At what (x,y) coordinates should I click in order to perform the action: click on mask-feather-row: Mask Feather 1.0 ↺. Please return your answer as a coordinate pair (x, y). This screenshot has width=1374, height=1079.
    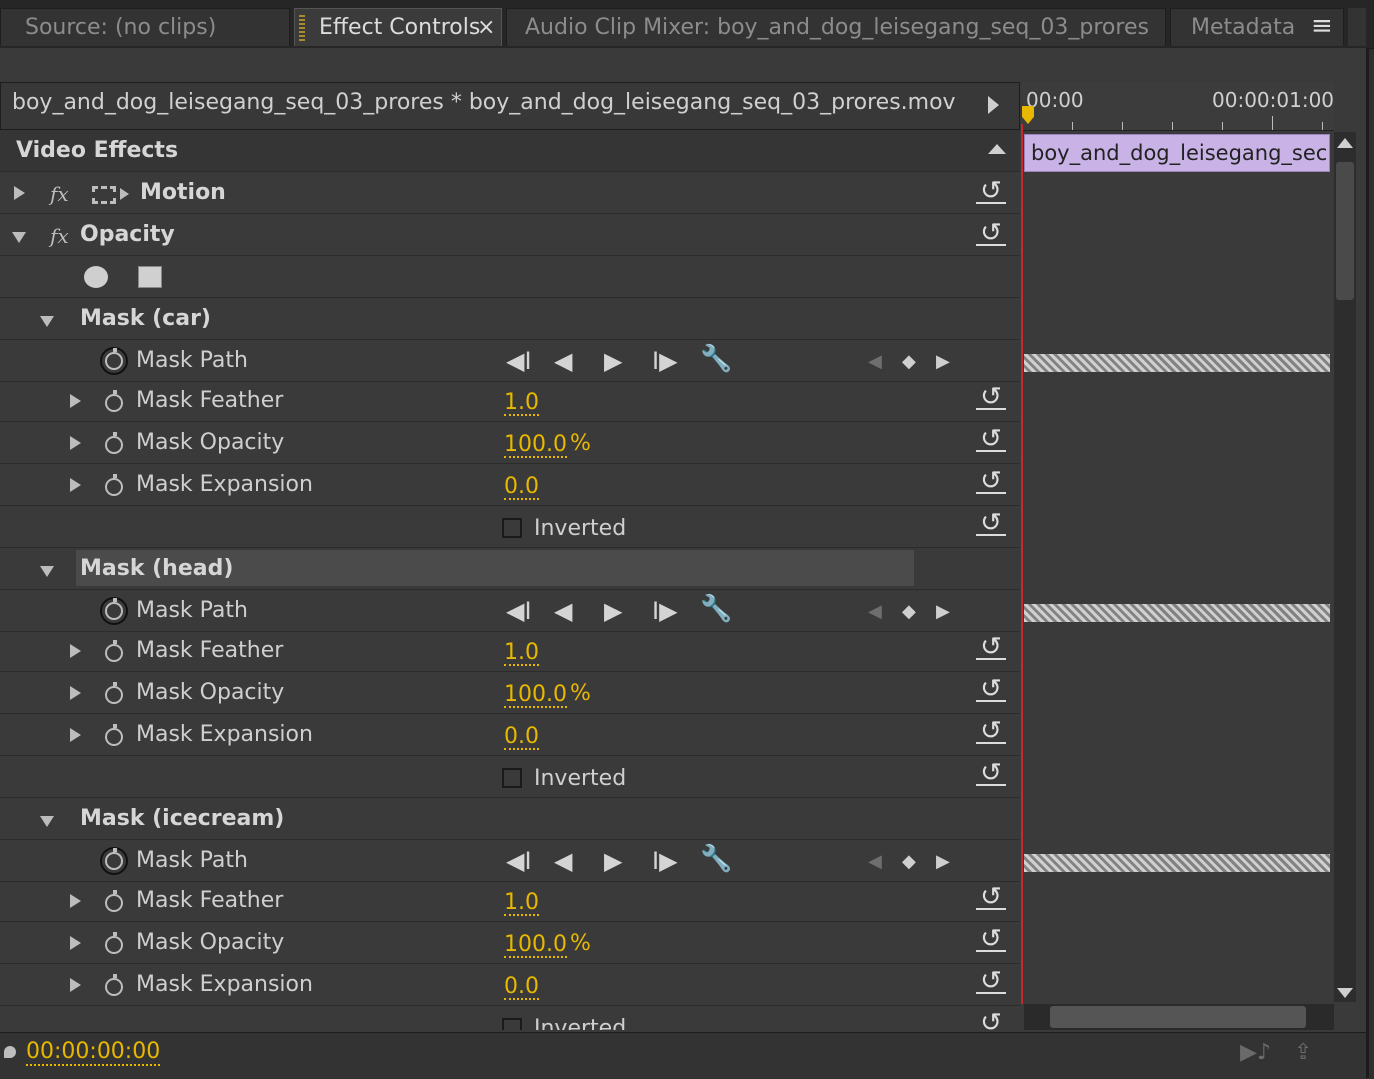
    Looking at the image, I should click on (510, 401).